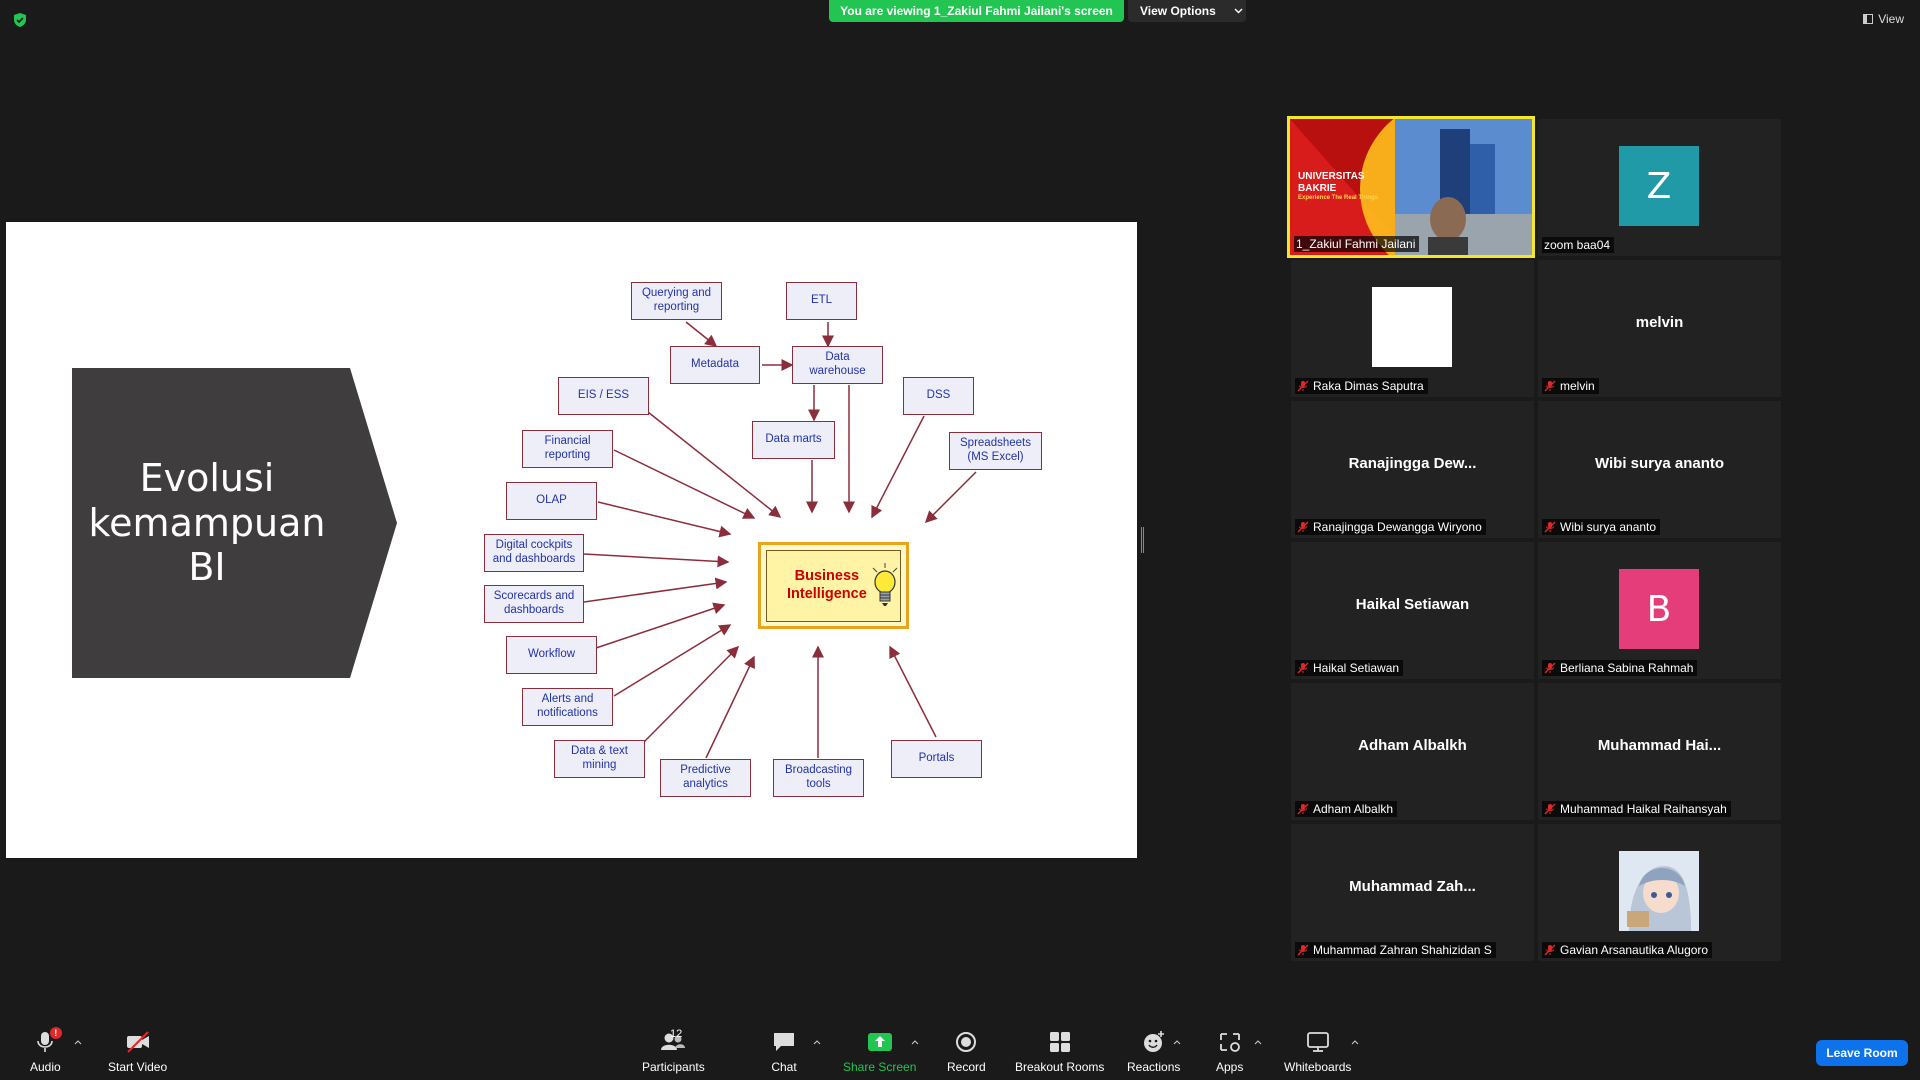  I want to click on node-workflow: Workflow, so click(551, 655).